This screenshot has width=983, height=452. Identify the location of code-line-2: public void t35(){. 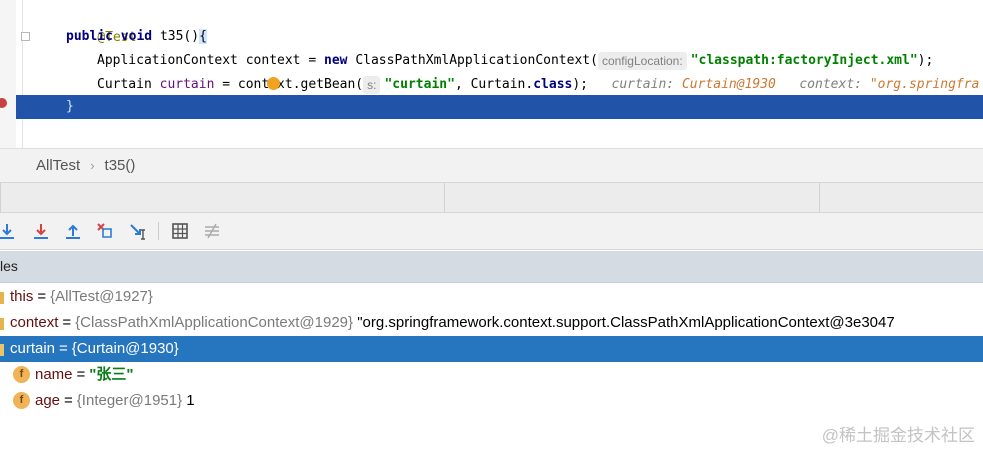
(136, 37).